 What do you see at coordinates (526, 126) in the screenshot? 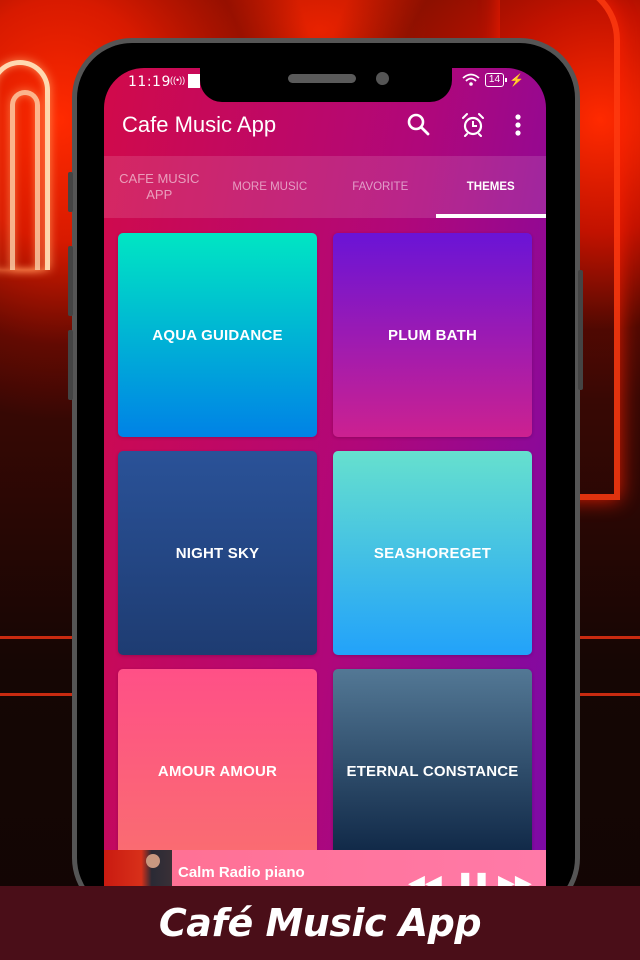
I see `more-vert-icon` at bounding box center [526, 126].